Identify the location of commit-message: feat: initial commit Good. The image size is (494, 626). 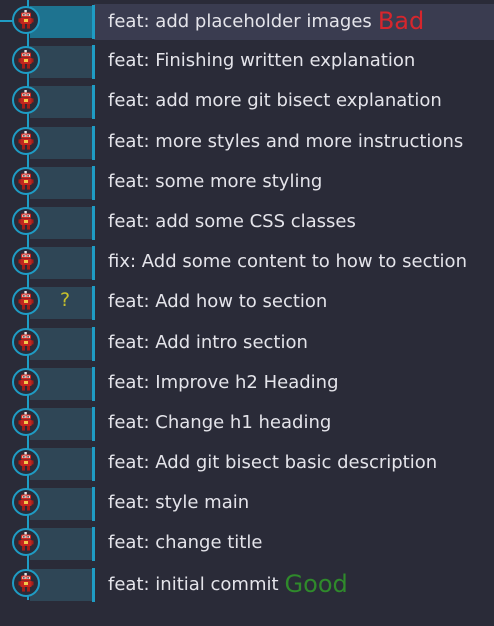
(228, 584).